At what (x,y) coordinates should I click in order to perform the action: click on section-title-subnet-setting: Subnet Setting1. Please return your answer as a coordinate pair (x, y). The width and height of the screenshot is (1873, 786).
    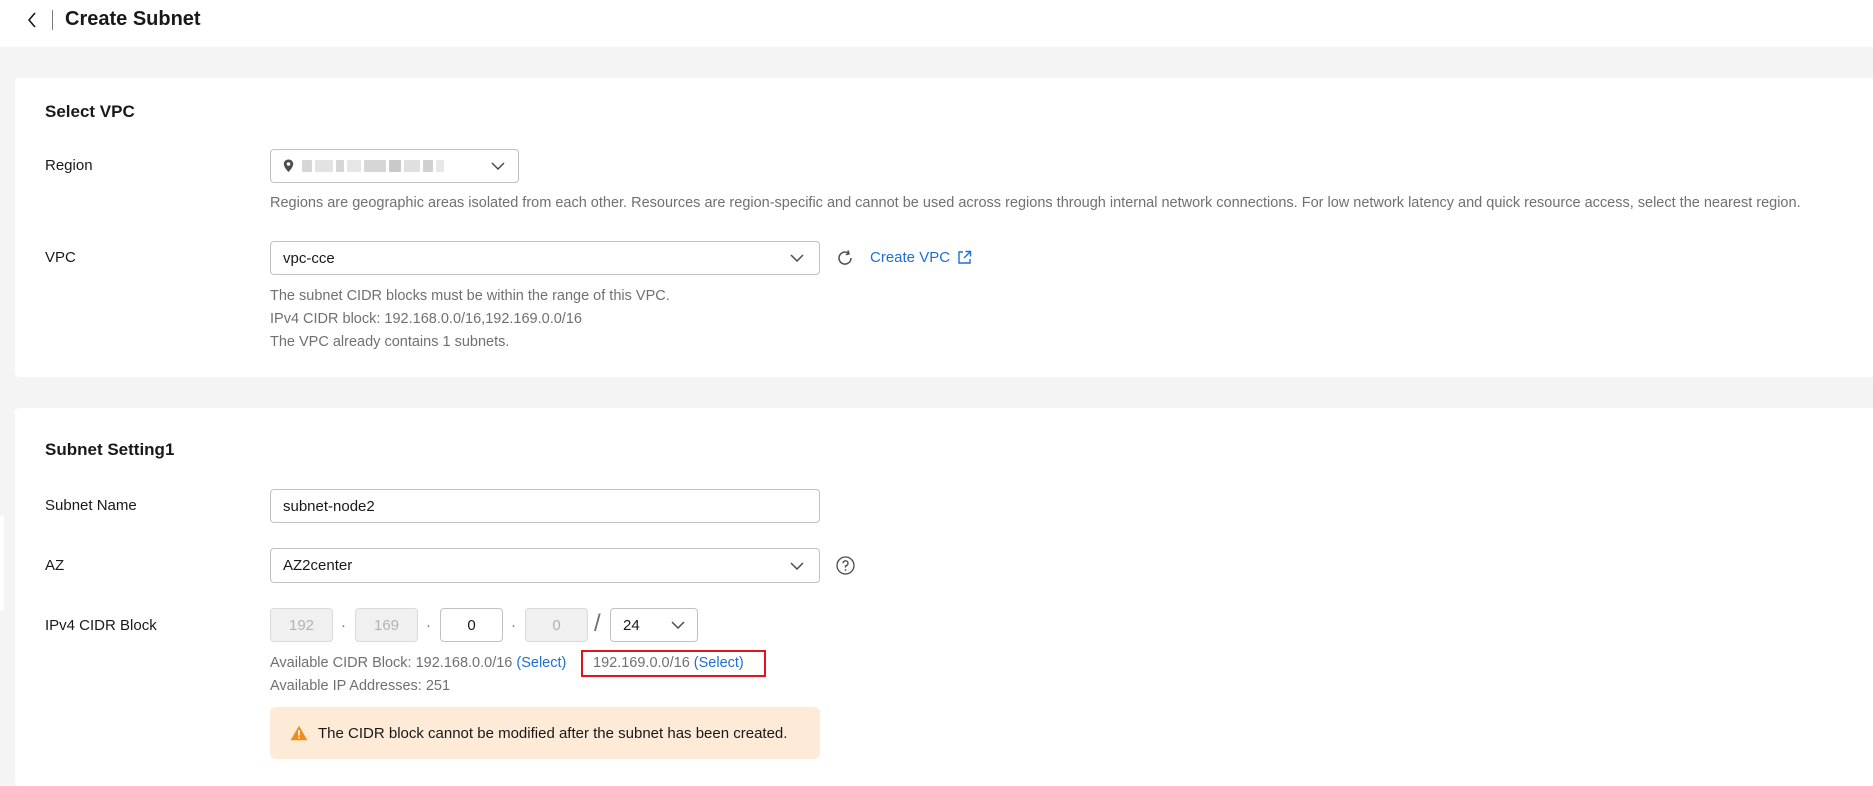
    Looking at the image, I should click on (110, 449).